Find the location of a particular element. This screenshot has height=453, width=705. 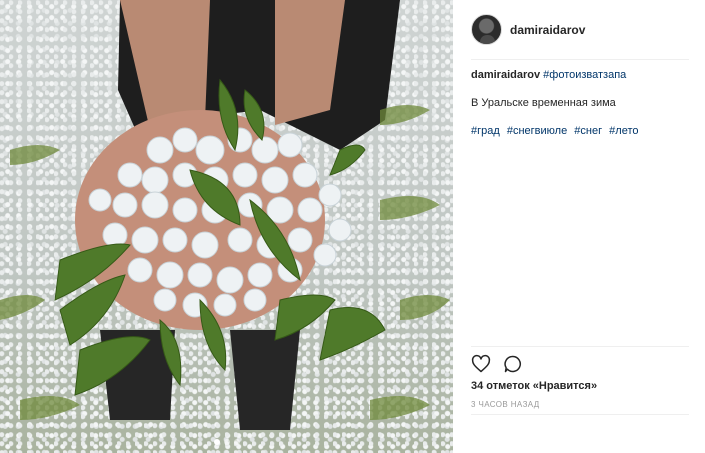

post-timestamp: 3 ЧАСОВ НАЗАД is located at coordinates (505, 404).